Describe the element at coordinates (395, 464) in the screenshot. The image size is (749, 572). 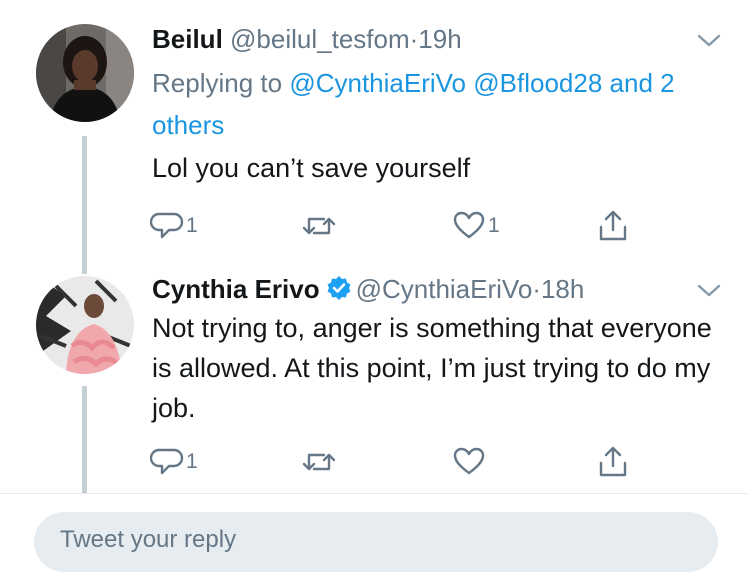
I see `tweet-actions: 1` at that location.